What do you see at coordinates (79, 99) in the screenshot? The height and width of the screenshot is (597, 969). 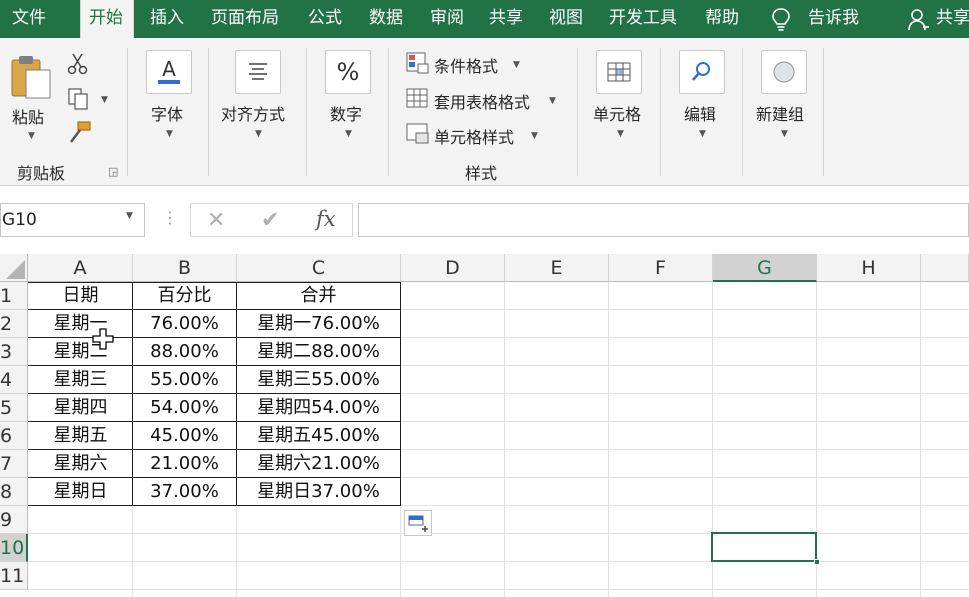 I see `copy-icon` at bounding box center [79, 99].